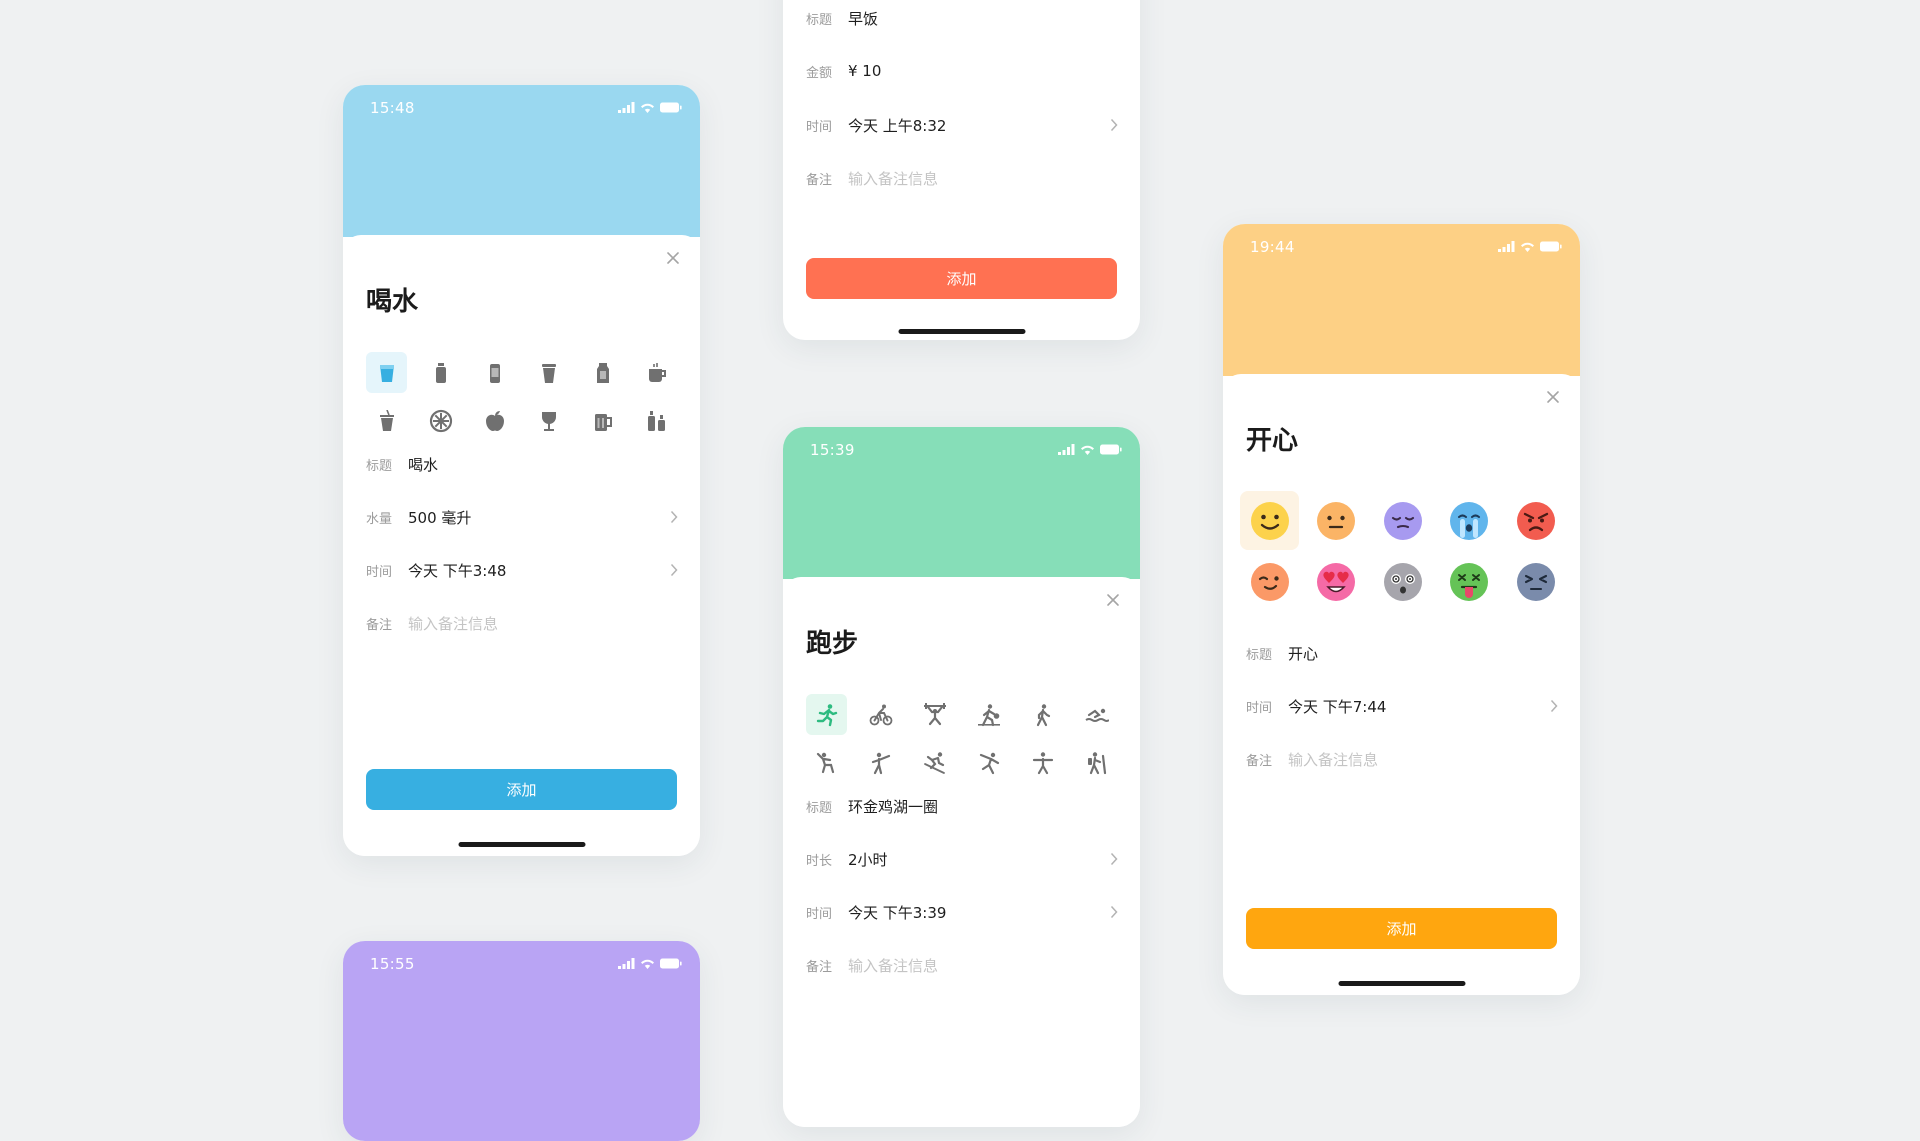  I want to click on field-title-row: 标题 喝水, so click(522, 464).